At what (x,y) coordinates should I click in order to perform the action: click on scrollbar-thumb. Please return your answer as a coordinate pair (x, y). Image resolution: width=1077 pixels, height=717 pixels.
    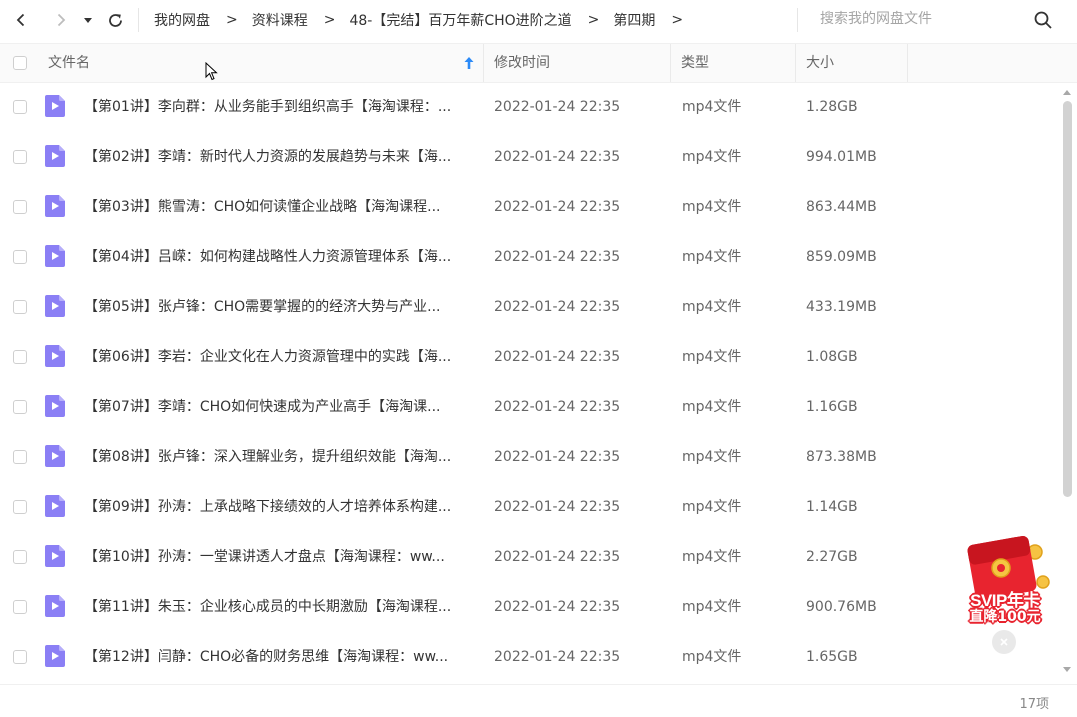
    Looking at the image, I should click on (1067, 299).